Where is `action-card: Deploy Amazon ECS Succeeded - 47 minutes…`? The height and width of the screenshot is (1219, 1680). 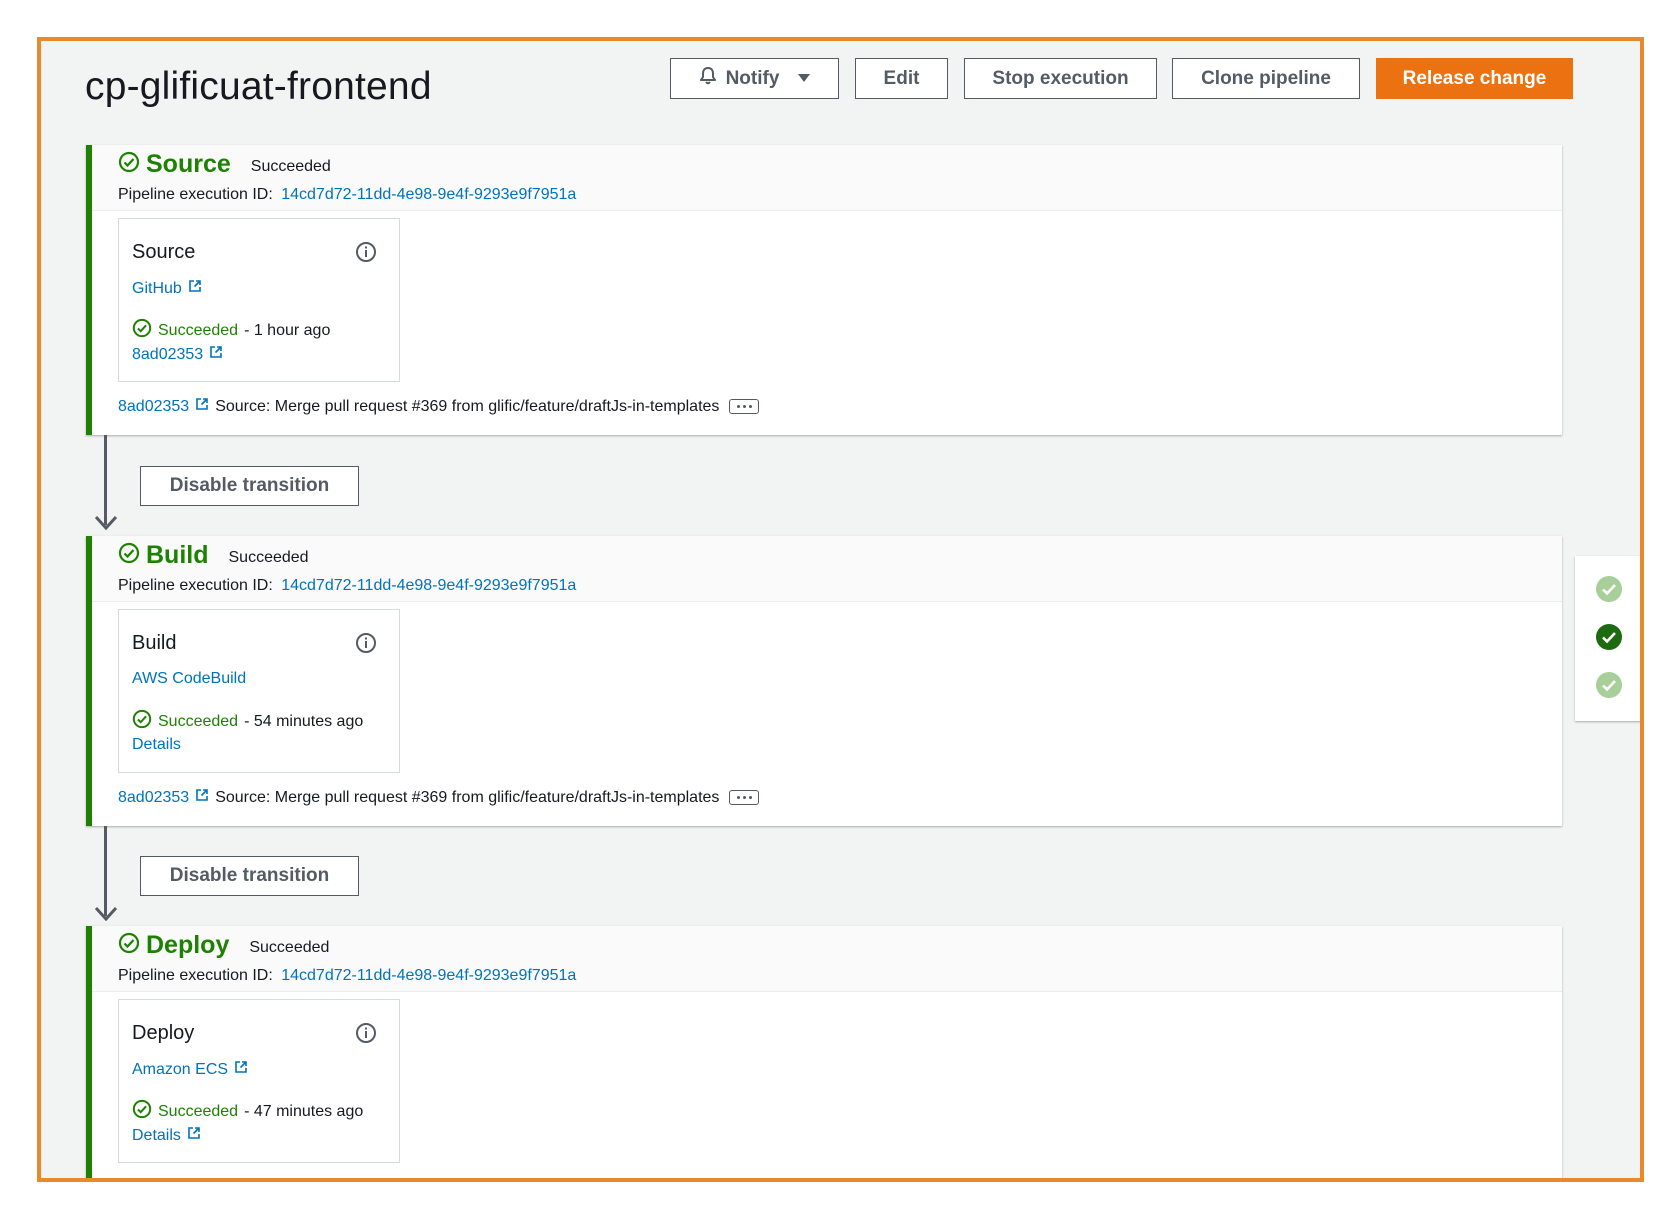 action-card: Deploy Amazon ECS Succeeded - 47 minutes… is located at coordinates (259, 1081).